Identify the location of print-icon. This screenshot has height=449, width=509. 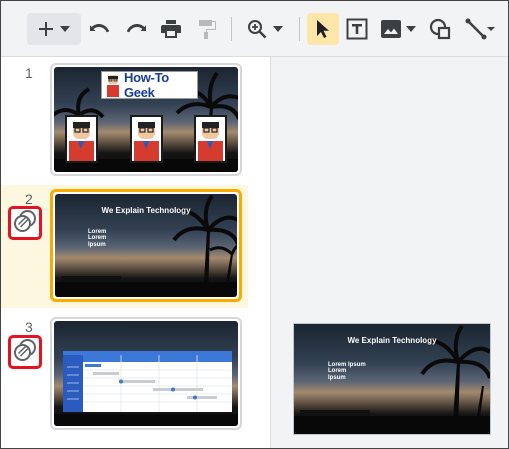
(171, 29).